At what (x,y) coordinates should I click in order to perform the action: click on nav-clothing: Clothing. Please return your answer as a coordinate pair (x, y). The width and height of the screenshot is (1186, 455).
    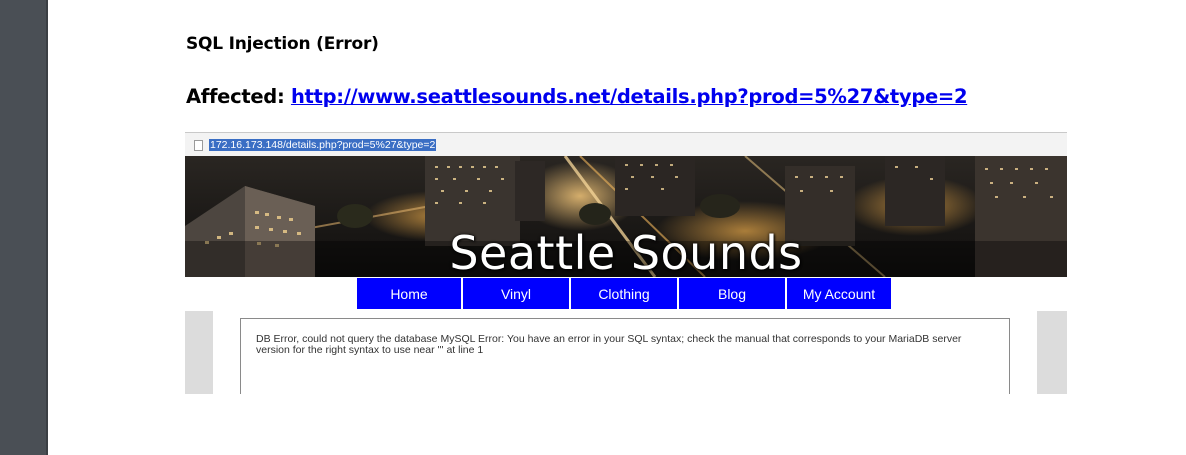
    Looking at the image, I should click on (624, 293).